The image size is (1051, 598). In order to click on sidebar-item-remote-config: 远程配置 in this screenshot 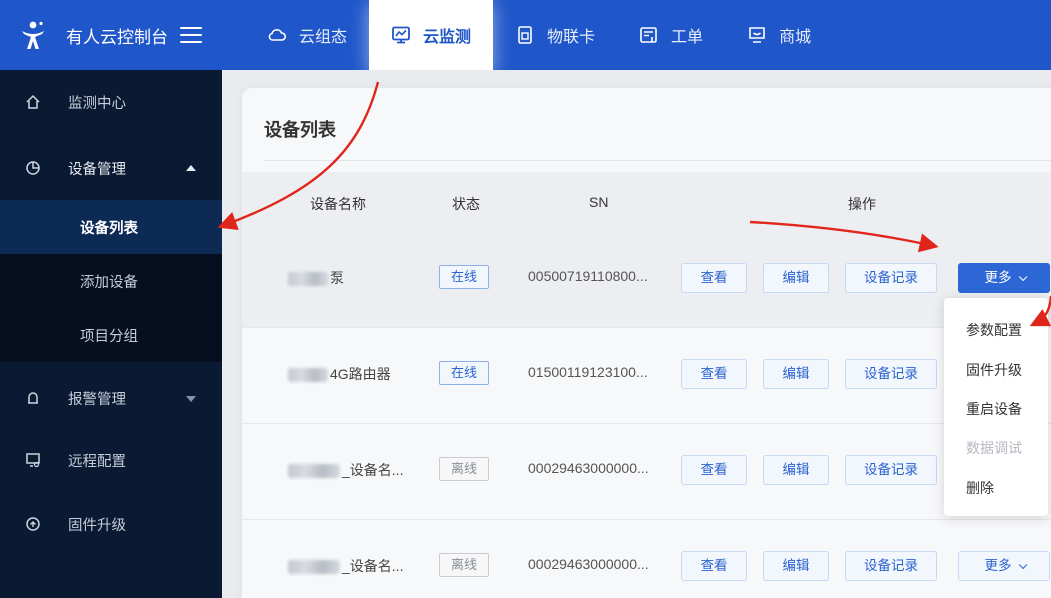, I will do `click(111, 460)`.